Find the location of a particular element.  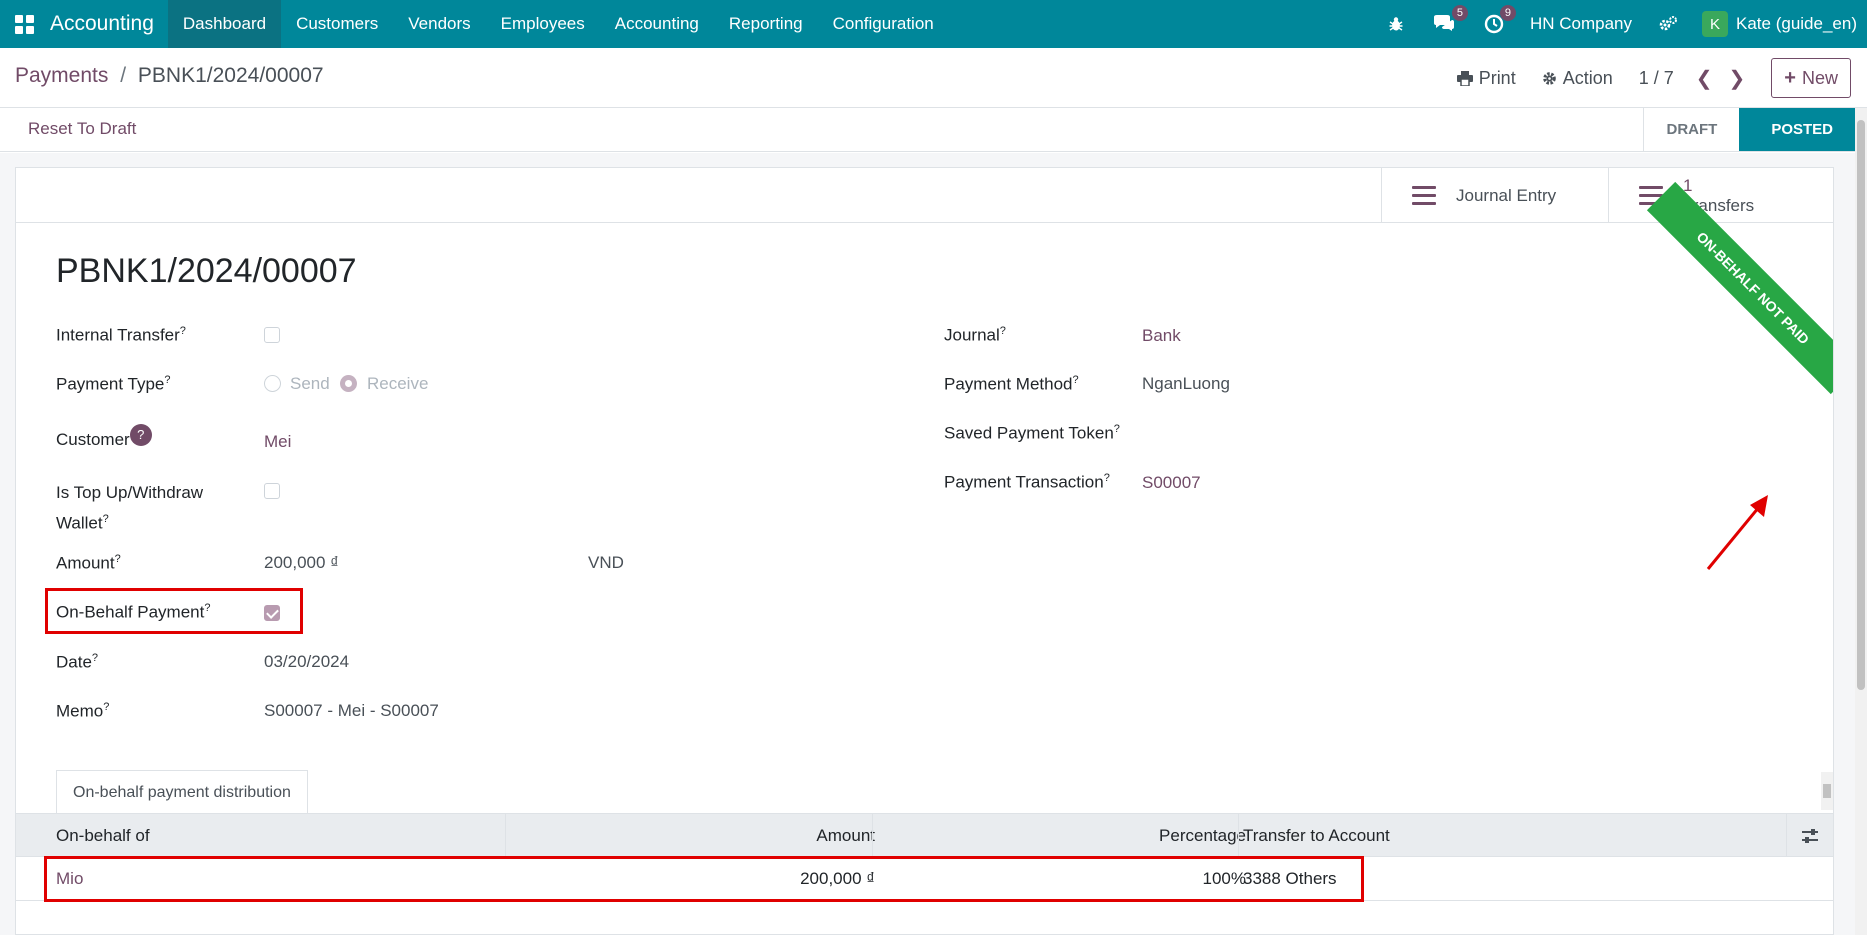

print-button: Print is located at coordinates (1486, 78).